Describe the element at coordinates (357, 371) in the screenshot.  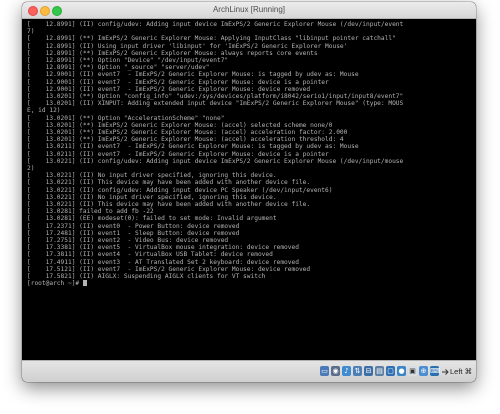
I see `network-icon: ⇅` at that location.